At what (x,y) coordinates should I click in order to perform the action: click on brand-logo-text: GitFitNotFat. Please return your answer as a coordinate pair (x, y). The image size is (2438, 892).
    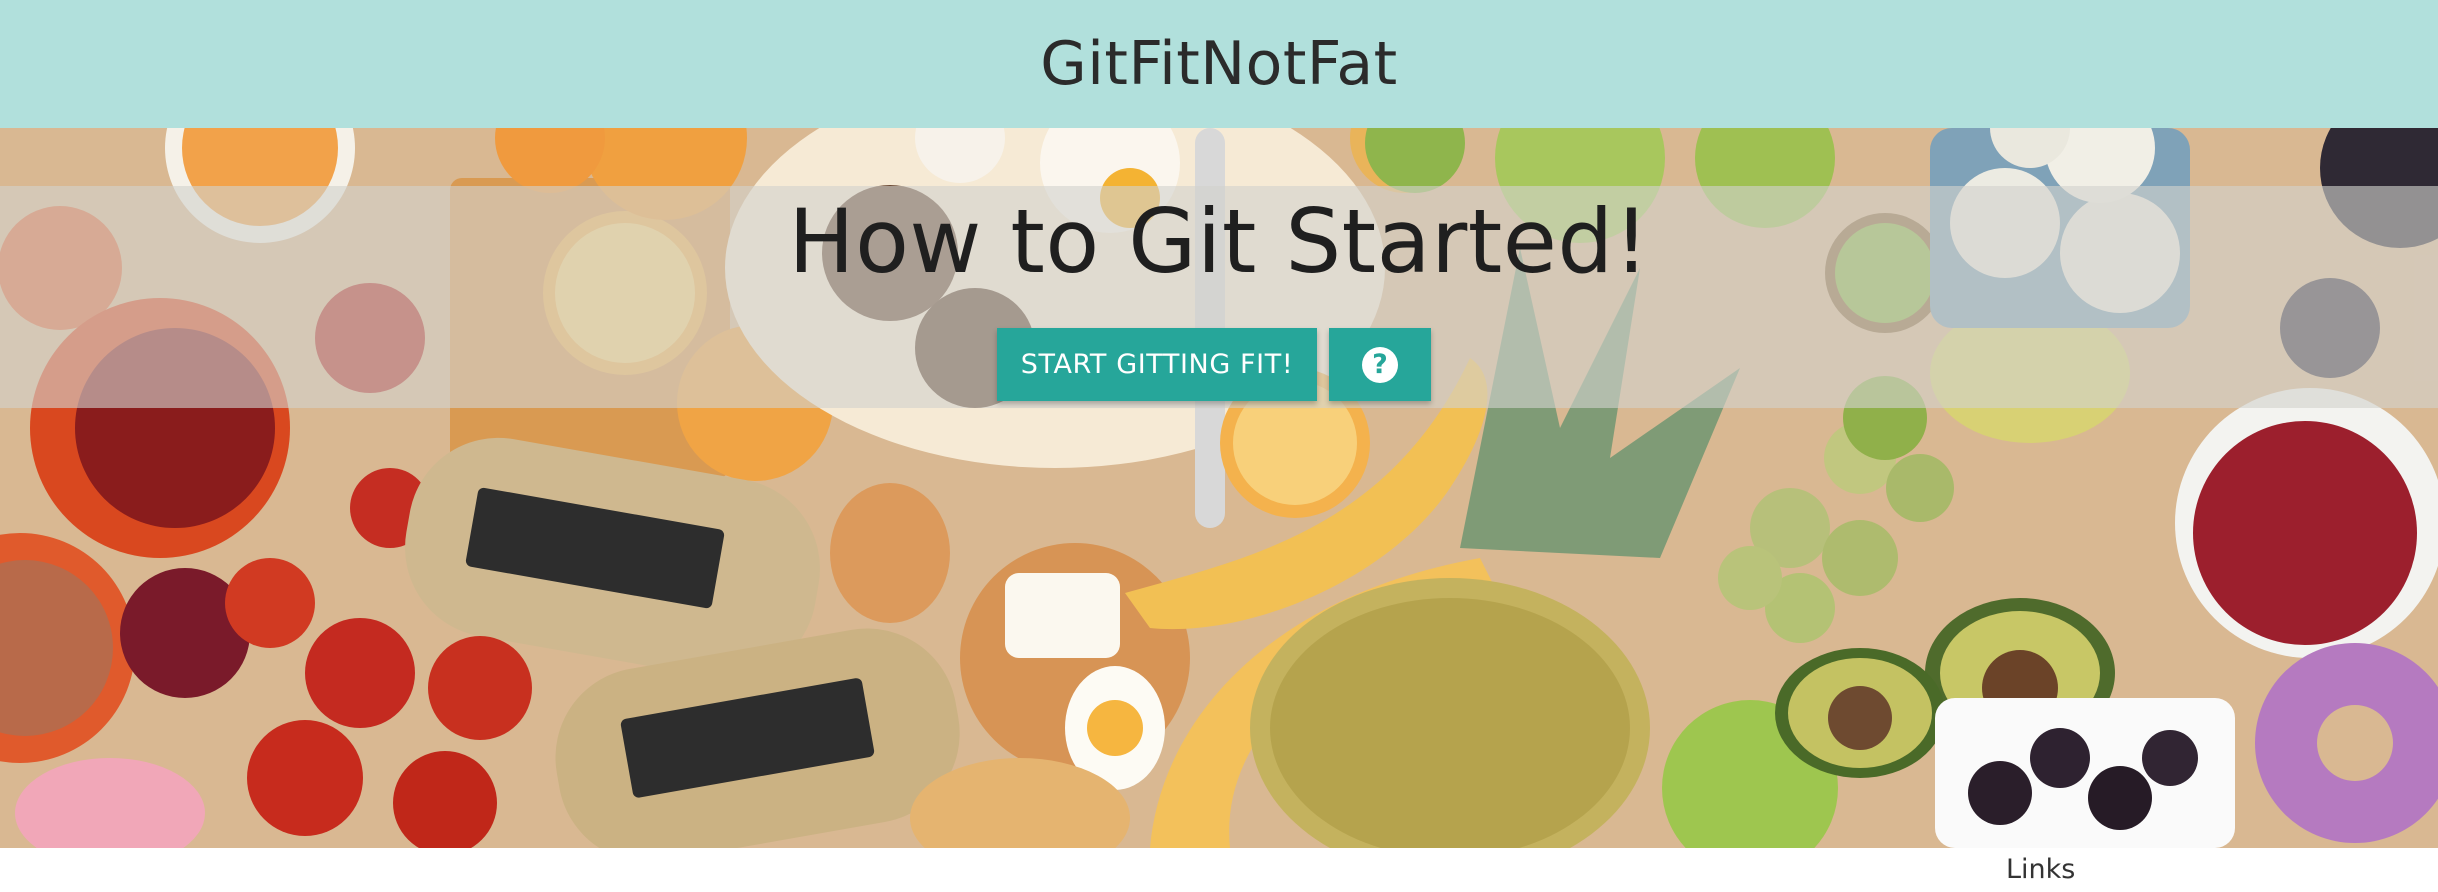
    Looking at the image, I should click on (1218, 64).